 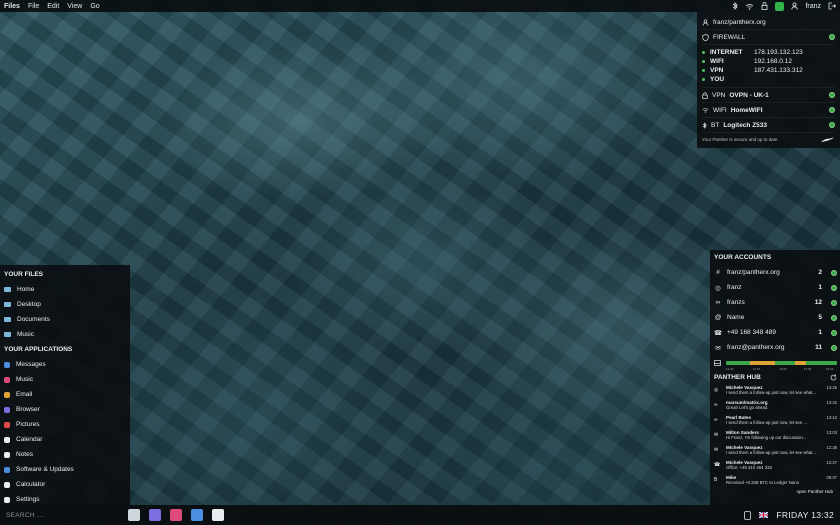 What do you see at coordinates (74, 6) in the screenshot?
I see `menu-view: View` at bounding box center [74, 6].